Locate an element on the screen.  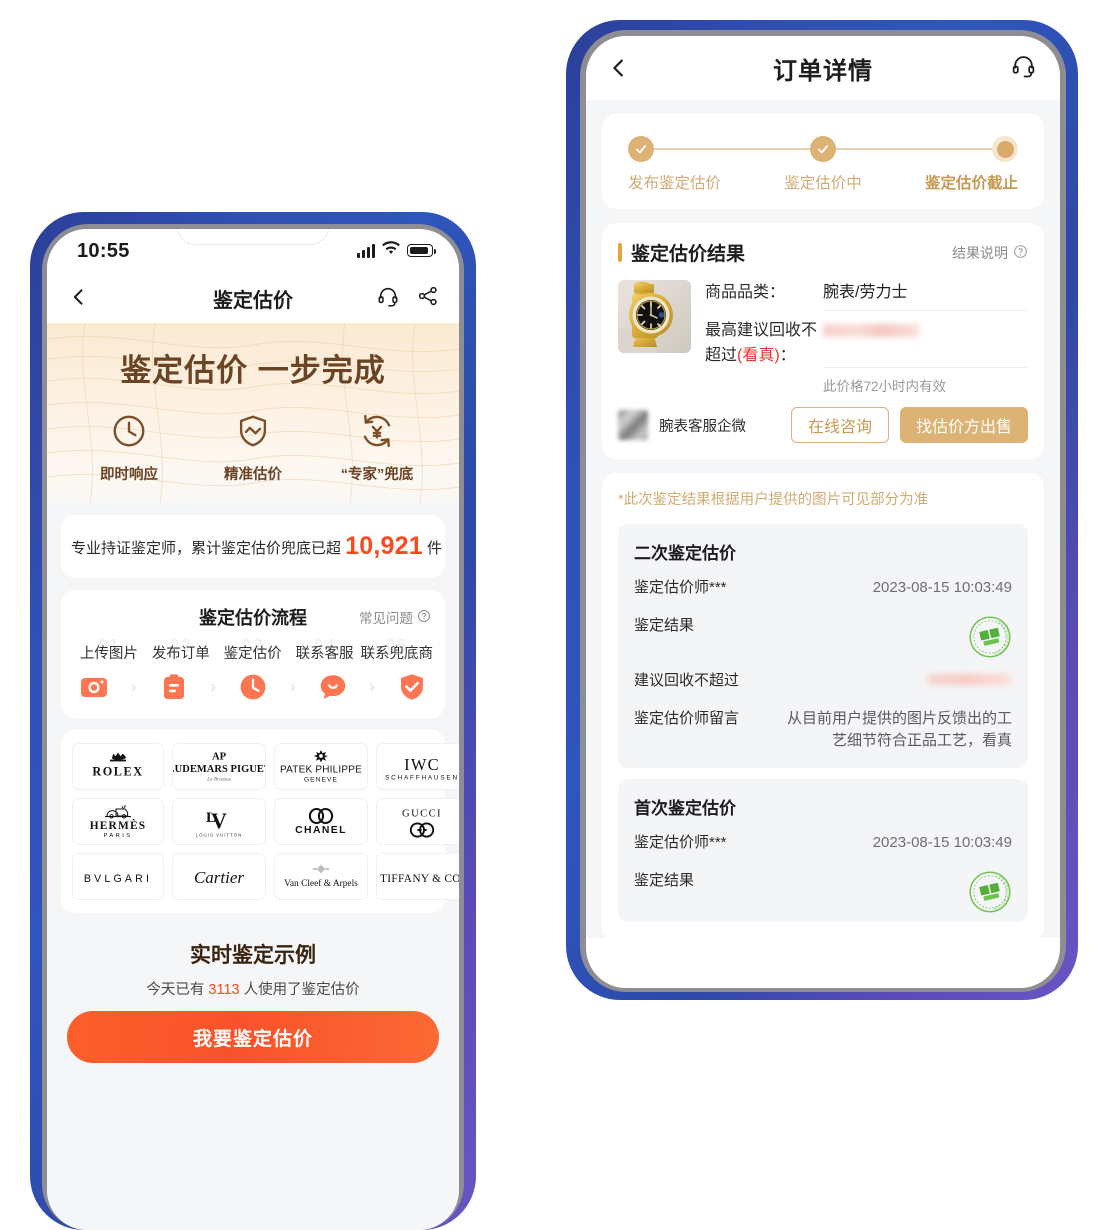
flow-step: 03 鉴定估价 is located at coordinates (253, 649).